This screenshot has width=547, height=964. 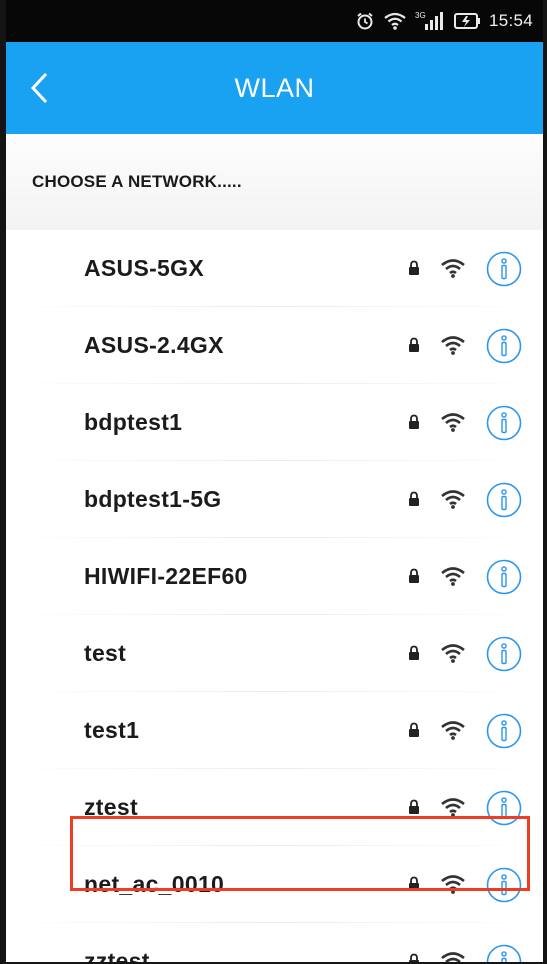 I want to click on network-row-8: net_ac_0010, so click(x=274, y=884).